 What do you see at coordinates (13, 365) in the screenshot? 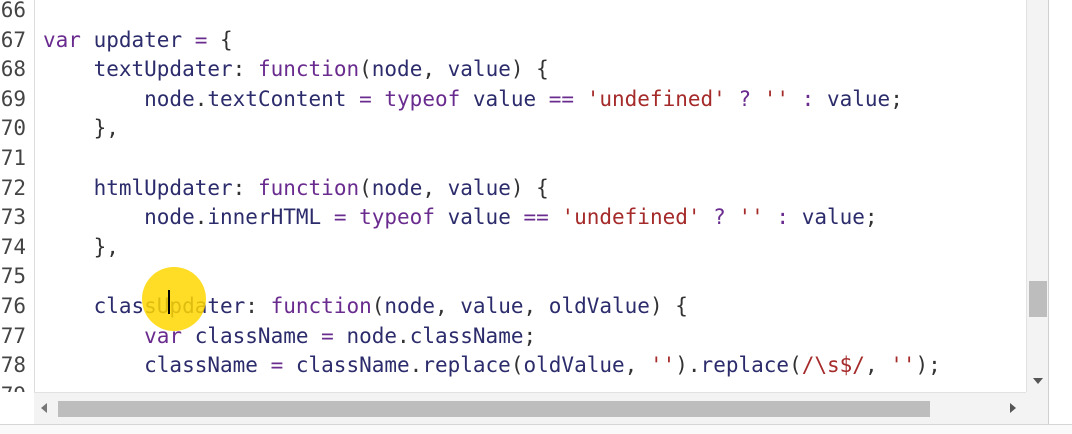
I see `line-number: 78` at bounding box center [13, 365].